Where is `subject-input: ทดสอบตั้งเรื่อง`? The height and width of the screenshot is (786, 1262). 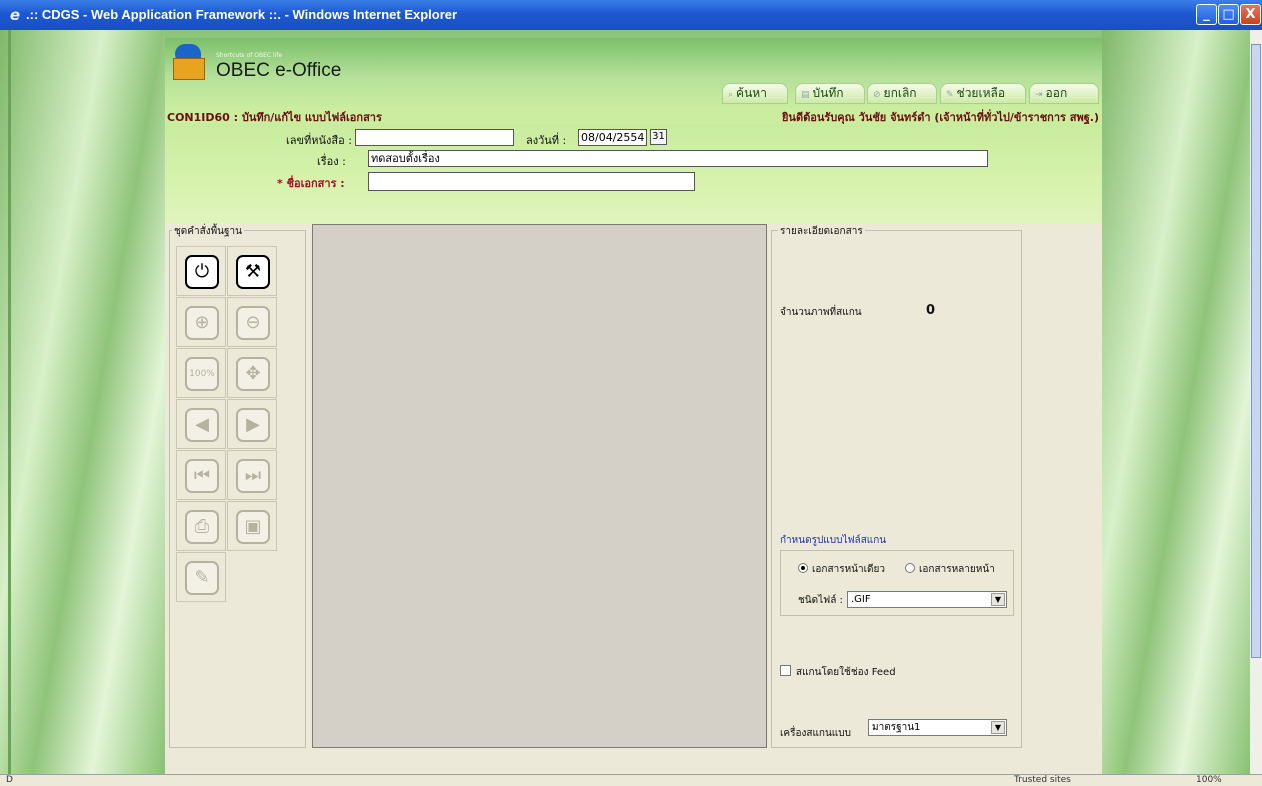
subject-input: ทดสอบตั้งเรื่อง is located at coordinates (678, 158).